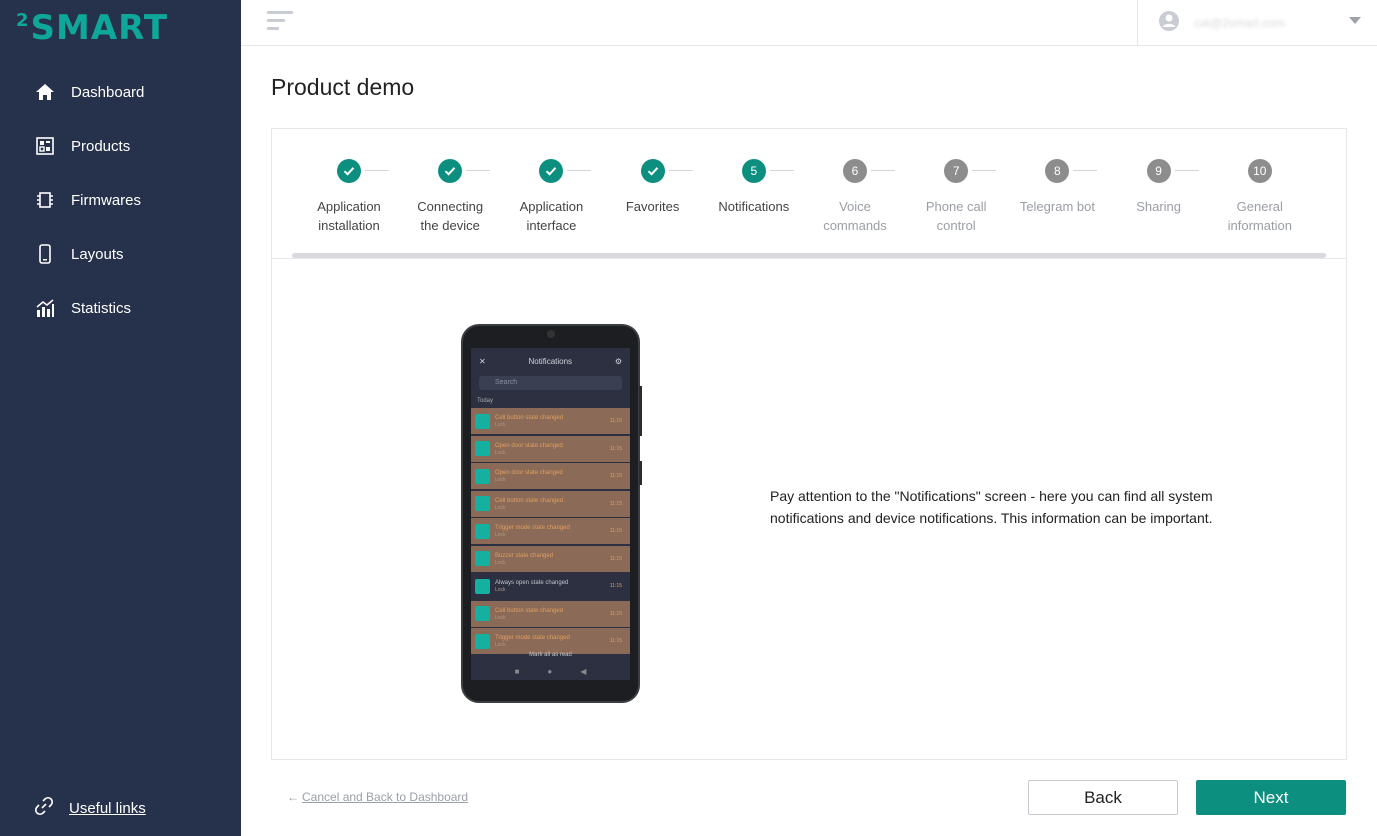 The width and height of the screenshot is (1377, 836). What do you see at coordinates (1057, 187) in the screenshot?
I see `step-8: 8 Telegram bot` at bounding box center [1057, 187].